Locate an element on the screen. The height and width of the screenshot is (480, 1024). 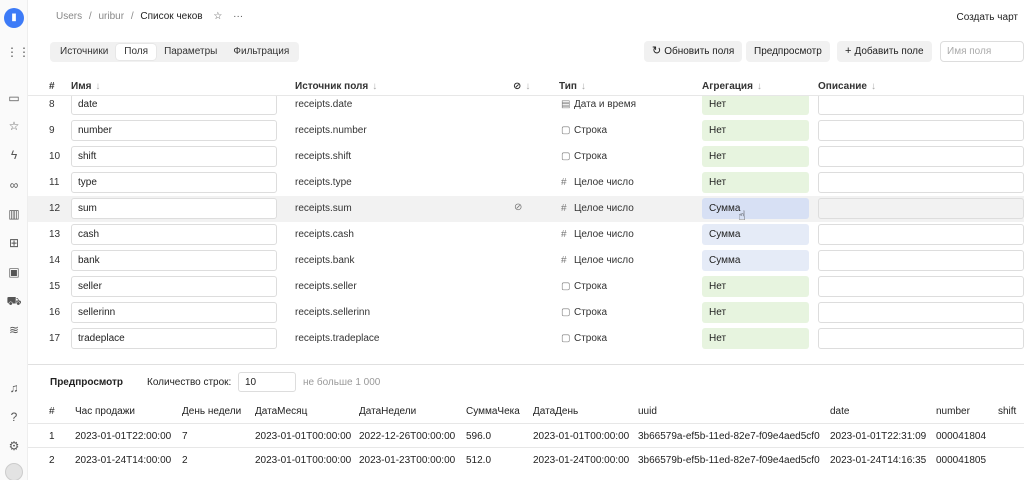
field-name-input: bank is located at coordinates (174, 260).